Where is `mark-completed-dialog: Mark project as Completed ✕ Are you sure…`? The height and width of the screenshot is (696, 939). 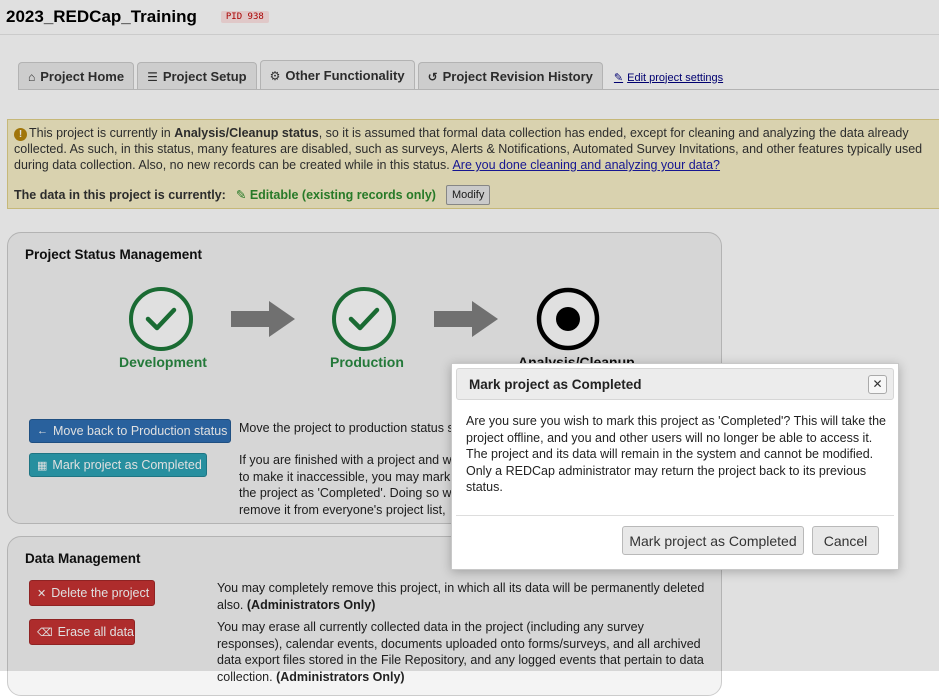 mark-completed-dialog: Mark project as Completed ✕ Are you sure… is located at coordinates (675, 466).